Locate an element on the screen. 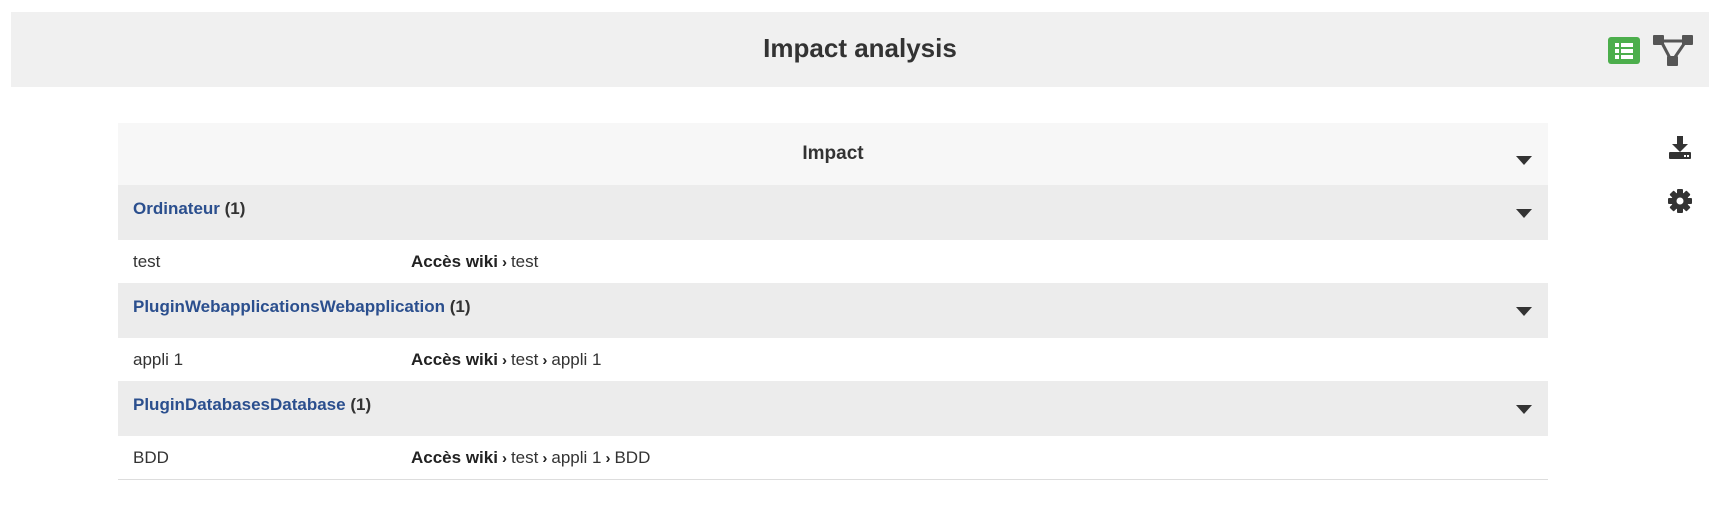 This screenshot has height=528, width=1720. path-part: BDD is located at coordinates (632, 457).